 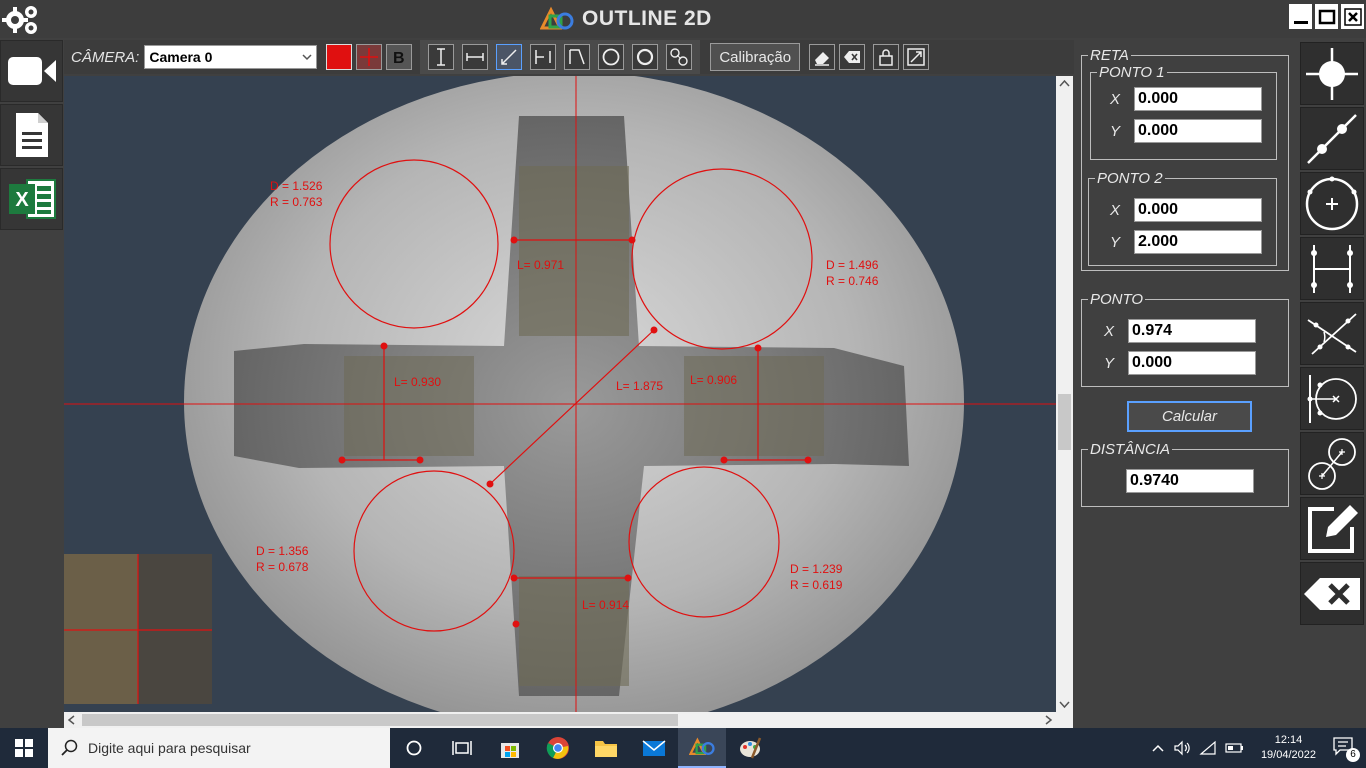 I want to click on circle-center-icon, so click(x=1332, y=203).